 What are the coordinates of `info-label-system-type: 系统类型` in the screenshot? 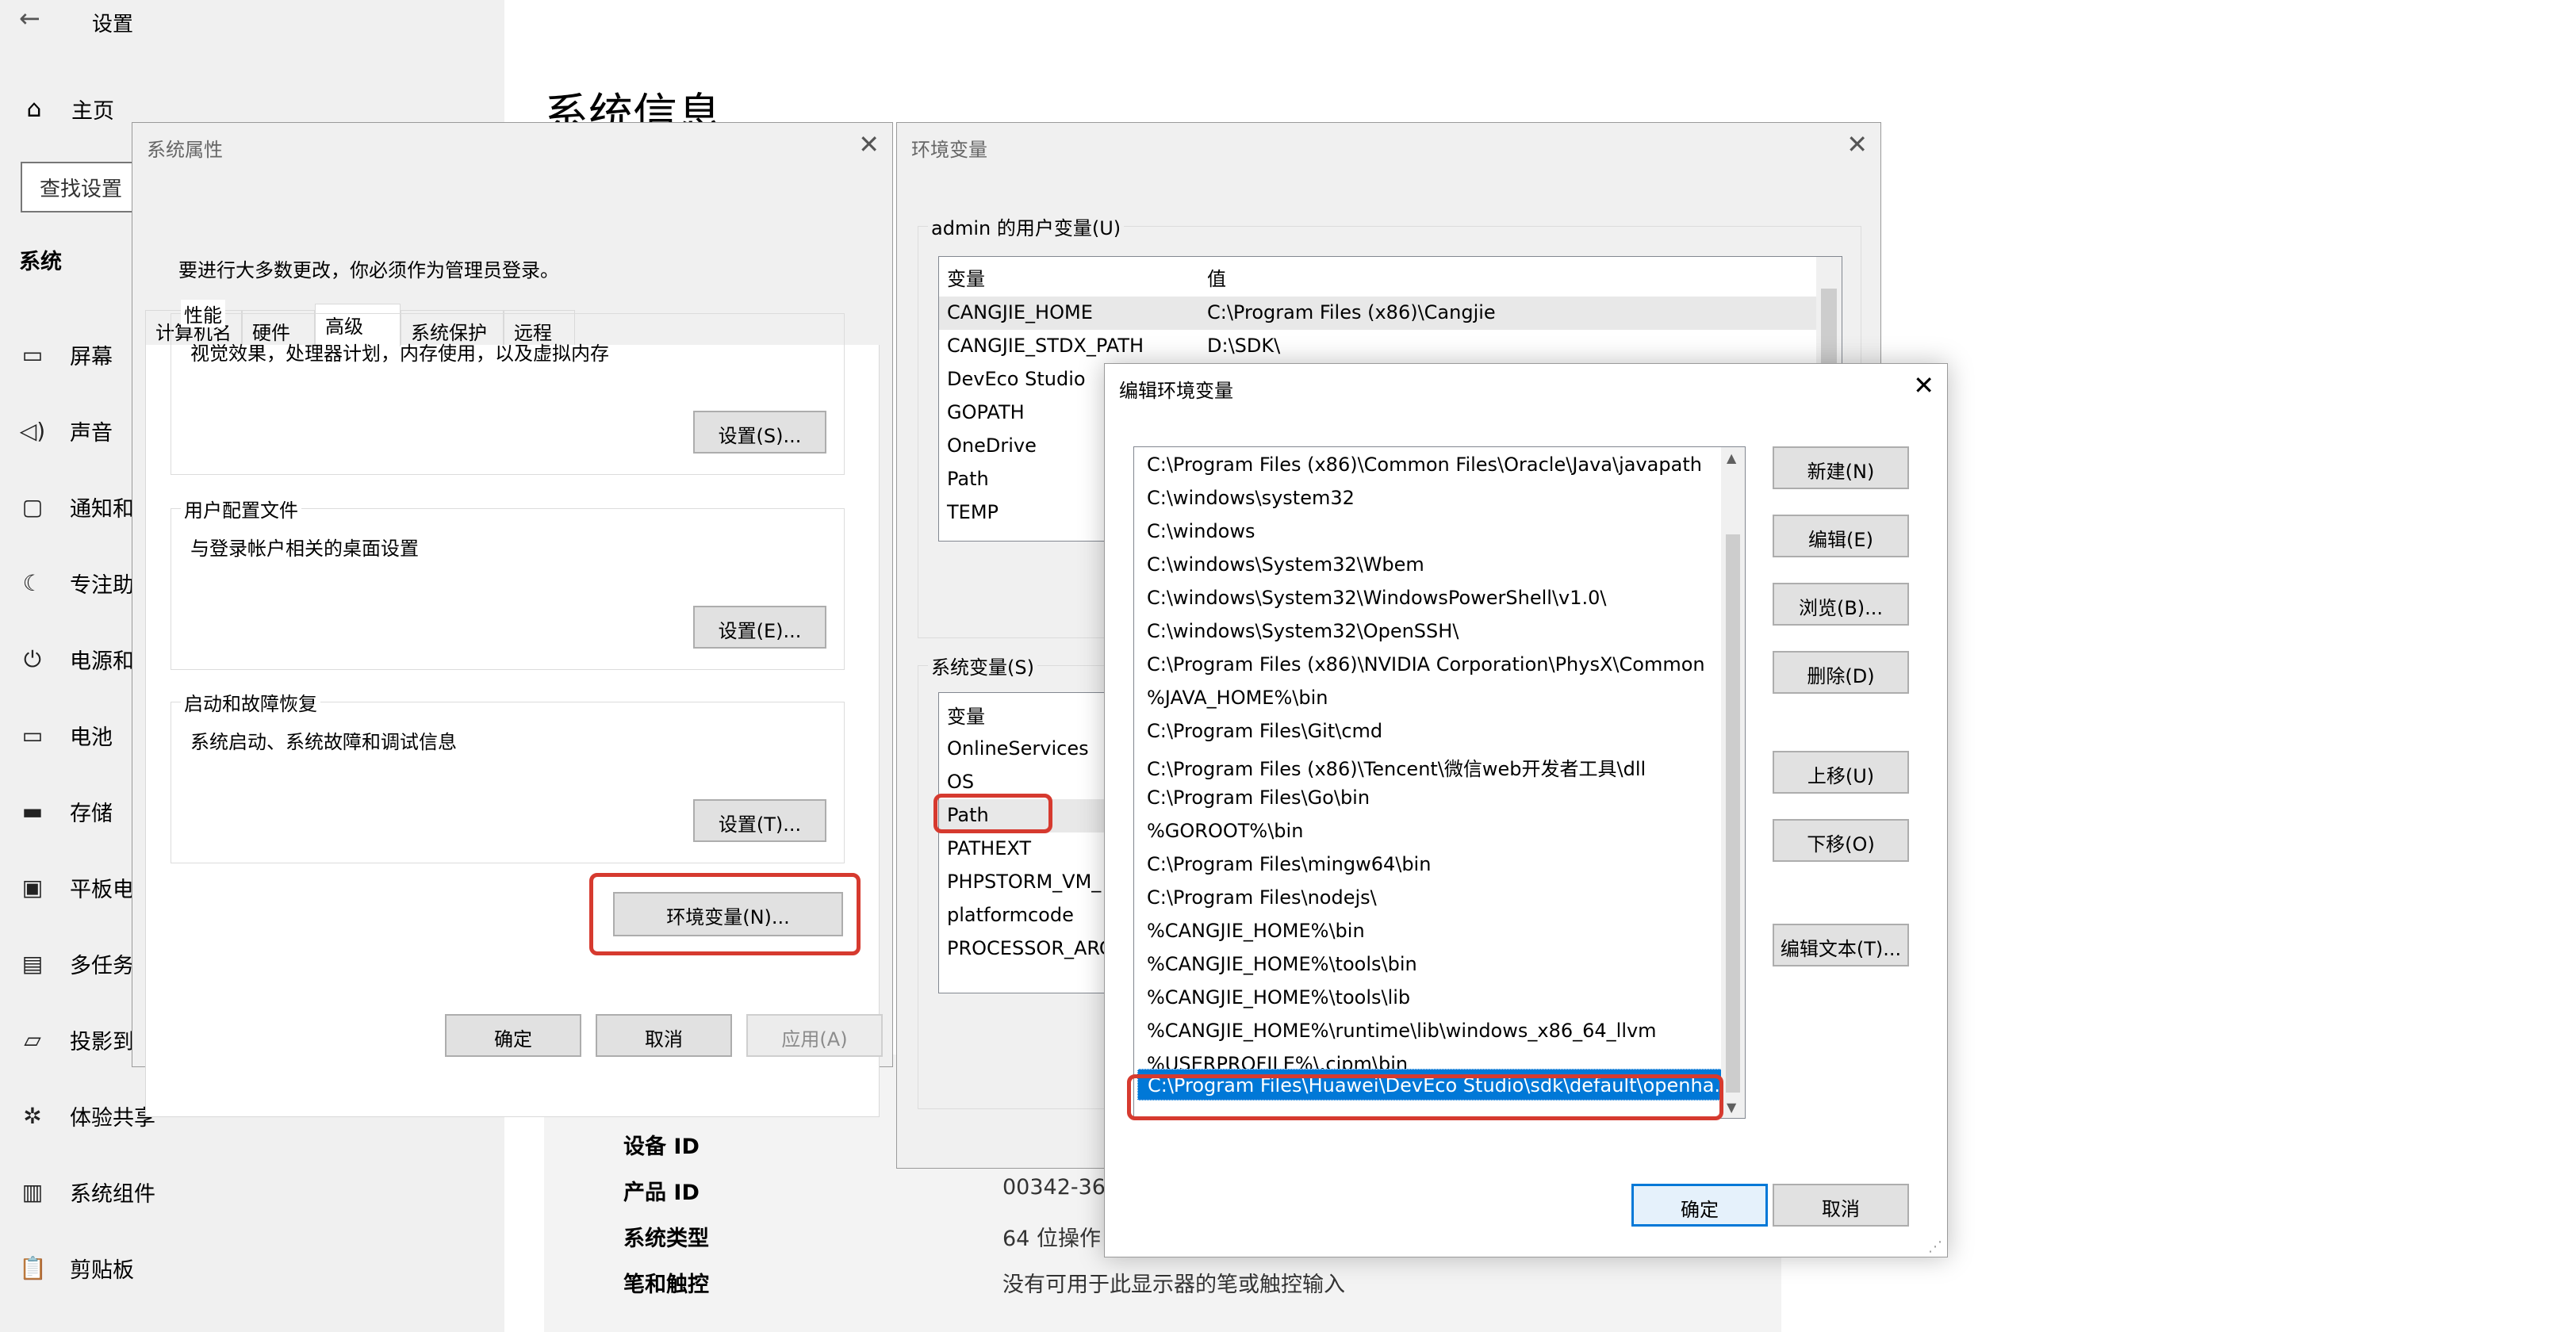 It's located at (666, 1239).